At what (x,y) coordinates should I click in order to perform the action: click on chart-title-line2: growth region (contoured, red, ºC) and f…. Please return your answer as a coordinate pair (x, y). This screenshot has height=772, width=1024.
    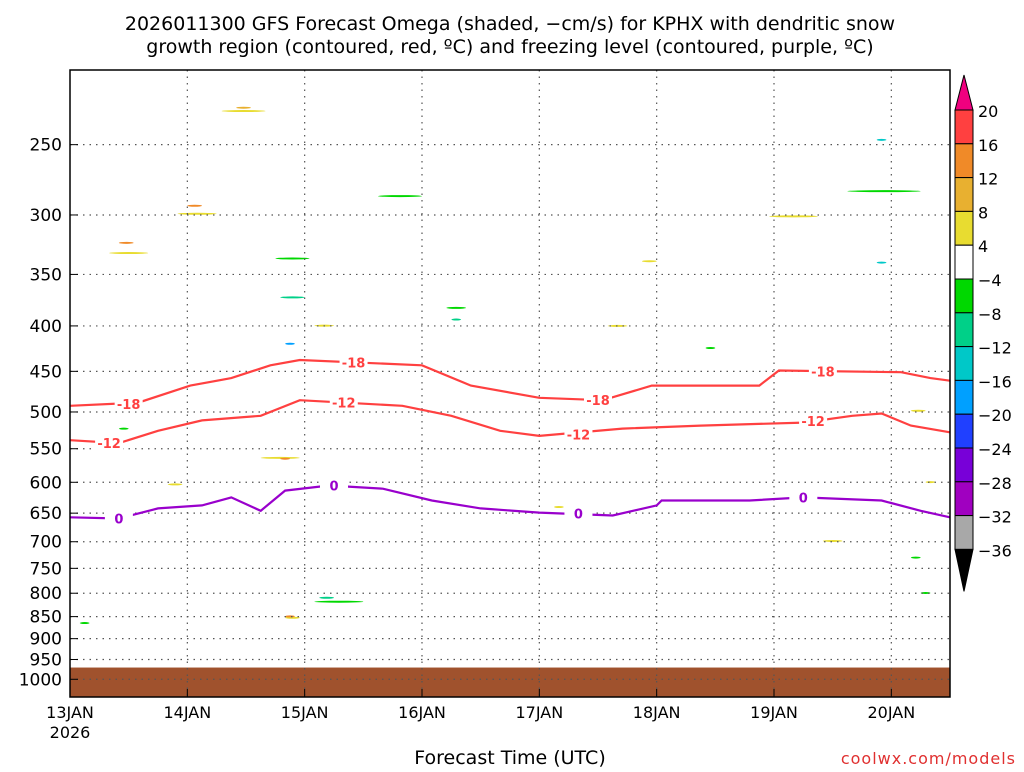
    Looking at the image, I should click on (509, 47).